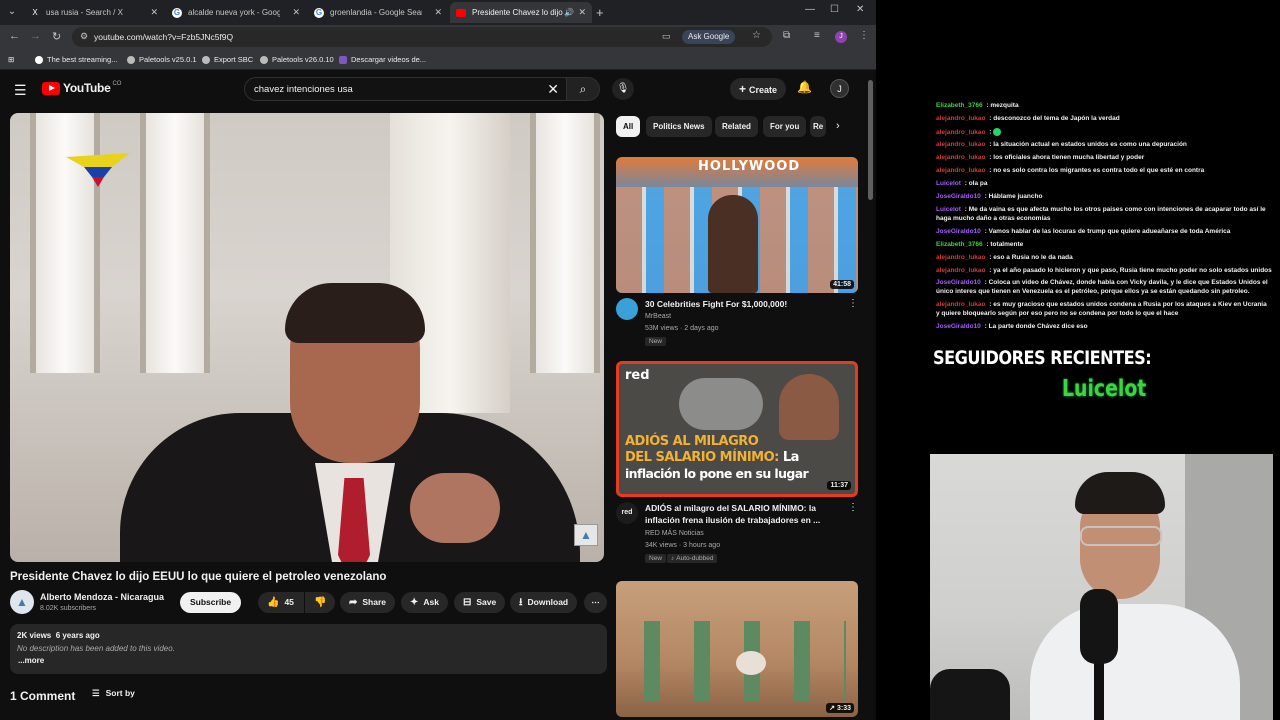 Image resolution: width=1280 pixels, height=720 pixels. What do you see at coordinates (839, 88) in the screenshot?
I see `account-avatar: J` at bounding box center [839, 88].